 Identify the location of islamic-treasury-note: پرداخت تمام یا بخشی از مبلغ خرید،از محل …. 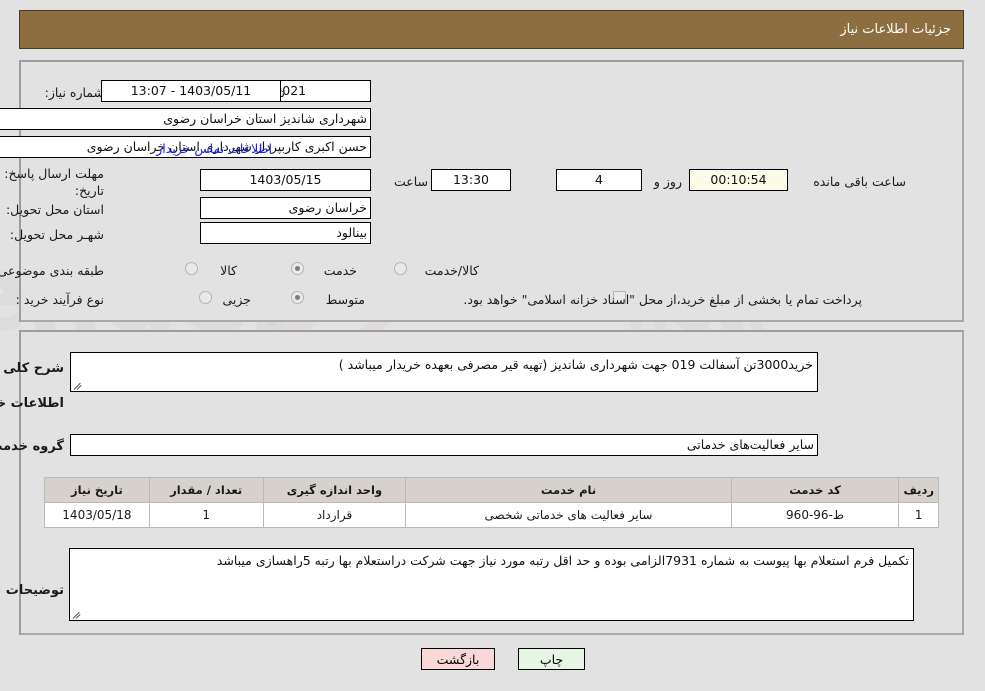
(663, 299).